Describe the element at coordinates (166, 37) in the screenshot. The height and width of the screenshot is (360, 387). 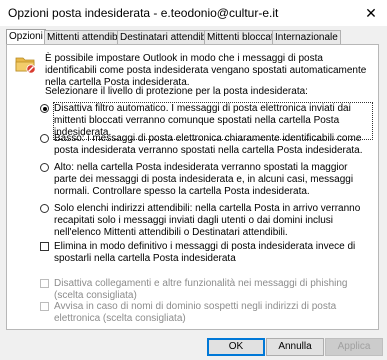
I see `tab-destinatari-attendibili: Destinatari attendibili` at that location.